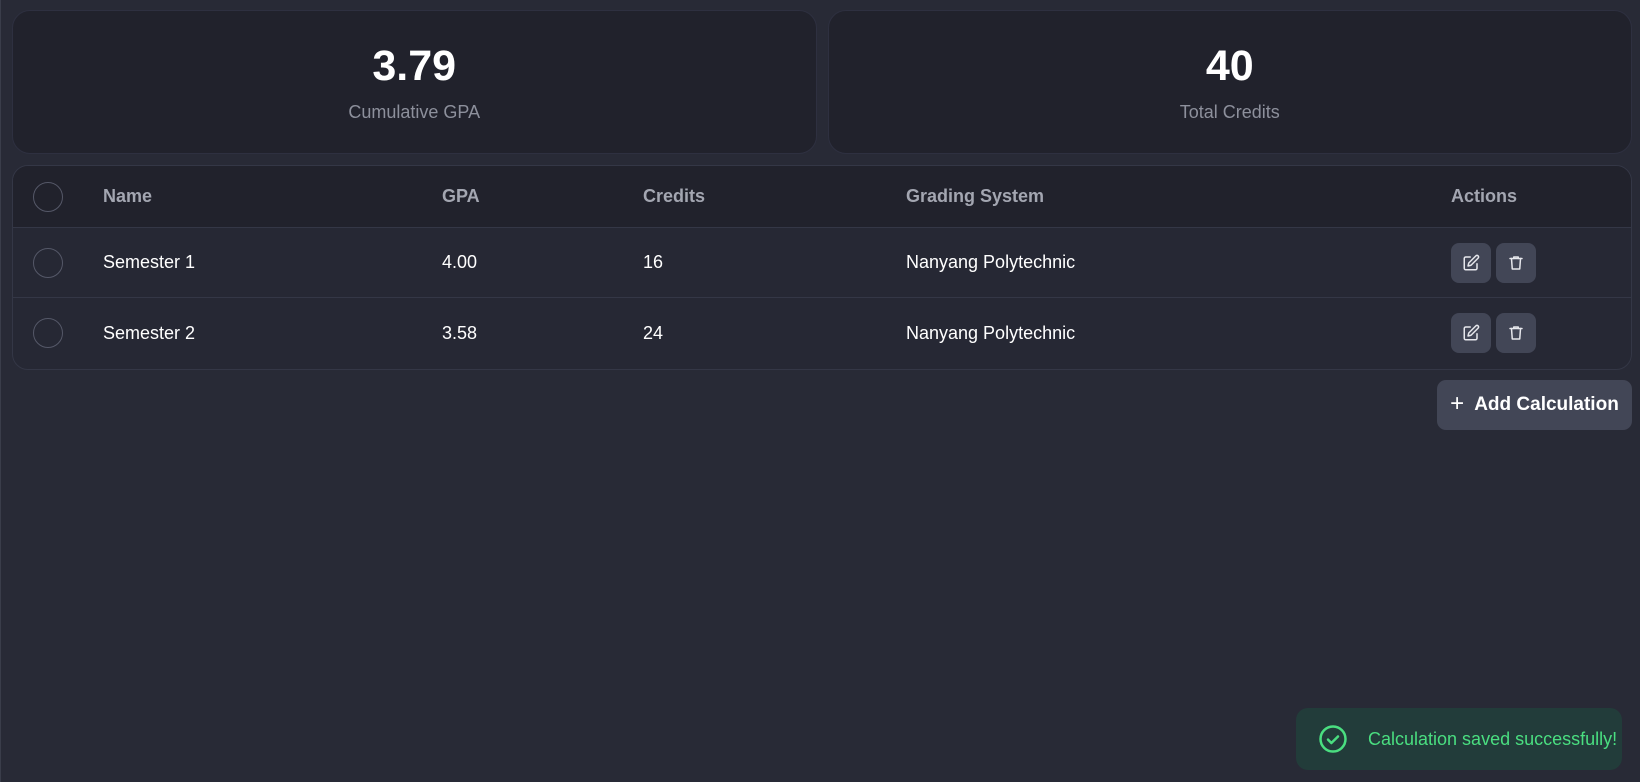 The width and height of the screenshot is (1640, 782). What do you see at coordinates (1484, 196) in the screenshot?
I see `header-actions: Actions` at bounding box center [1484, 196].